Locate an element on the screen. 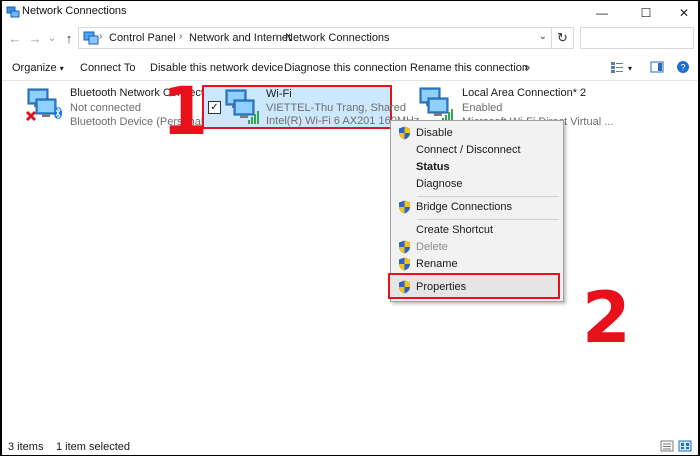  menu-item-label: Delete is located at coordinates (432, 247).